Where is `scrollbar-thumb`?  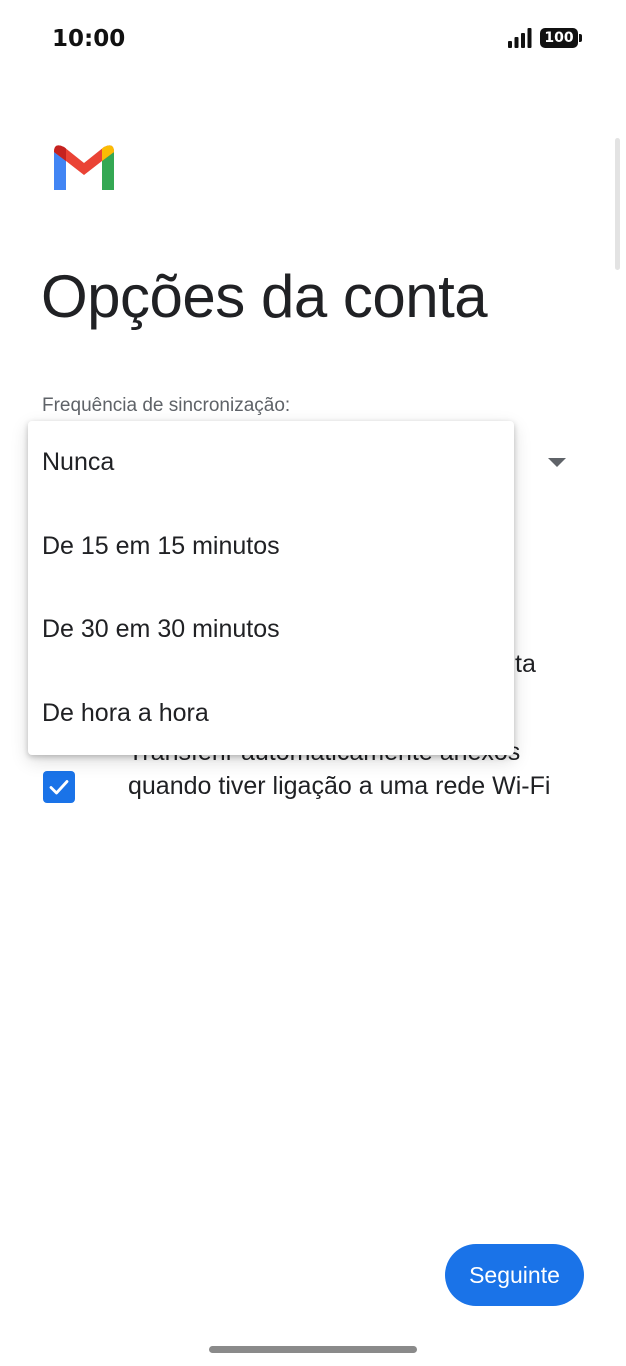 scrollbar-thumb is located at coordinates (617, 204).